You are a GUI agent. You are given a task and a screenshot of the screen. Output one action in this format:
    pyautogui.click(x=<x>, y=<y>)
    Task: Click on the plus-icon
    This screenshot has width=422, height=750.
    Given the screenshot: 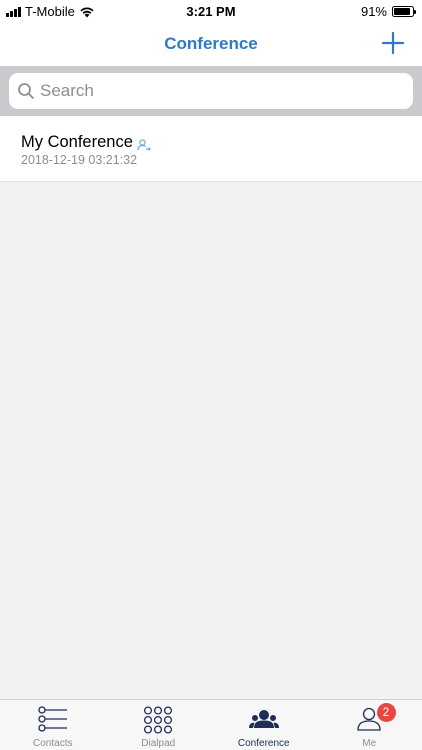 What is the action you would take?
    pyautogui.click(x=393, y=43)
    